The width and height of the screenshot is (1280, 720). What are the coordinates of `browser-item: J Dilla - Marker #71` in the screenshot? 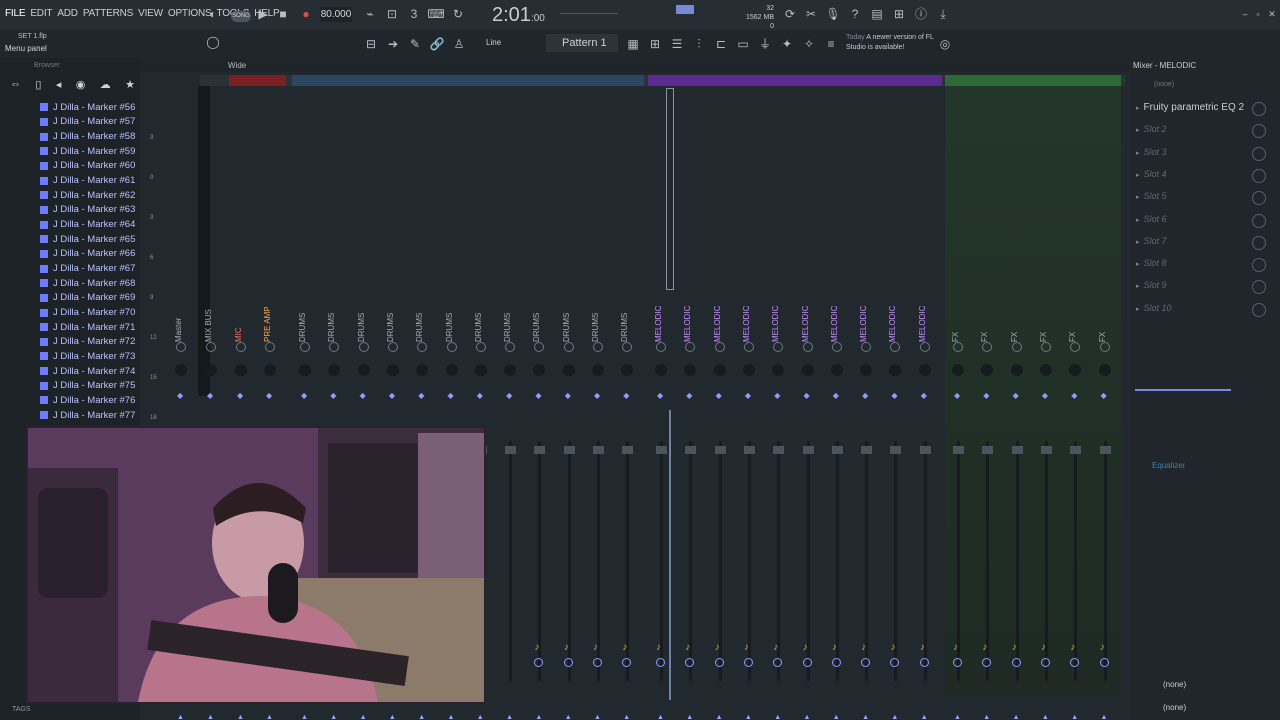 It's located at (87, 327).